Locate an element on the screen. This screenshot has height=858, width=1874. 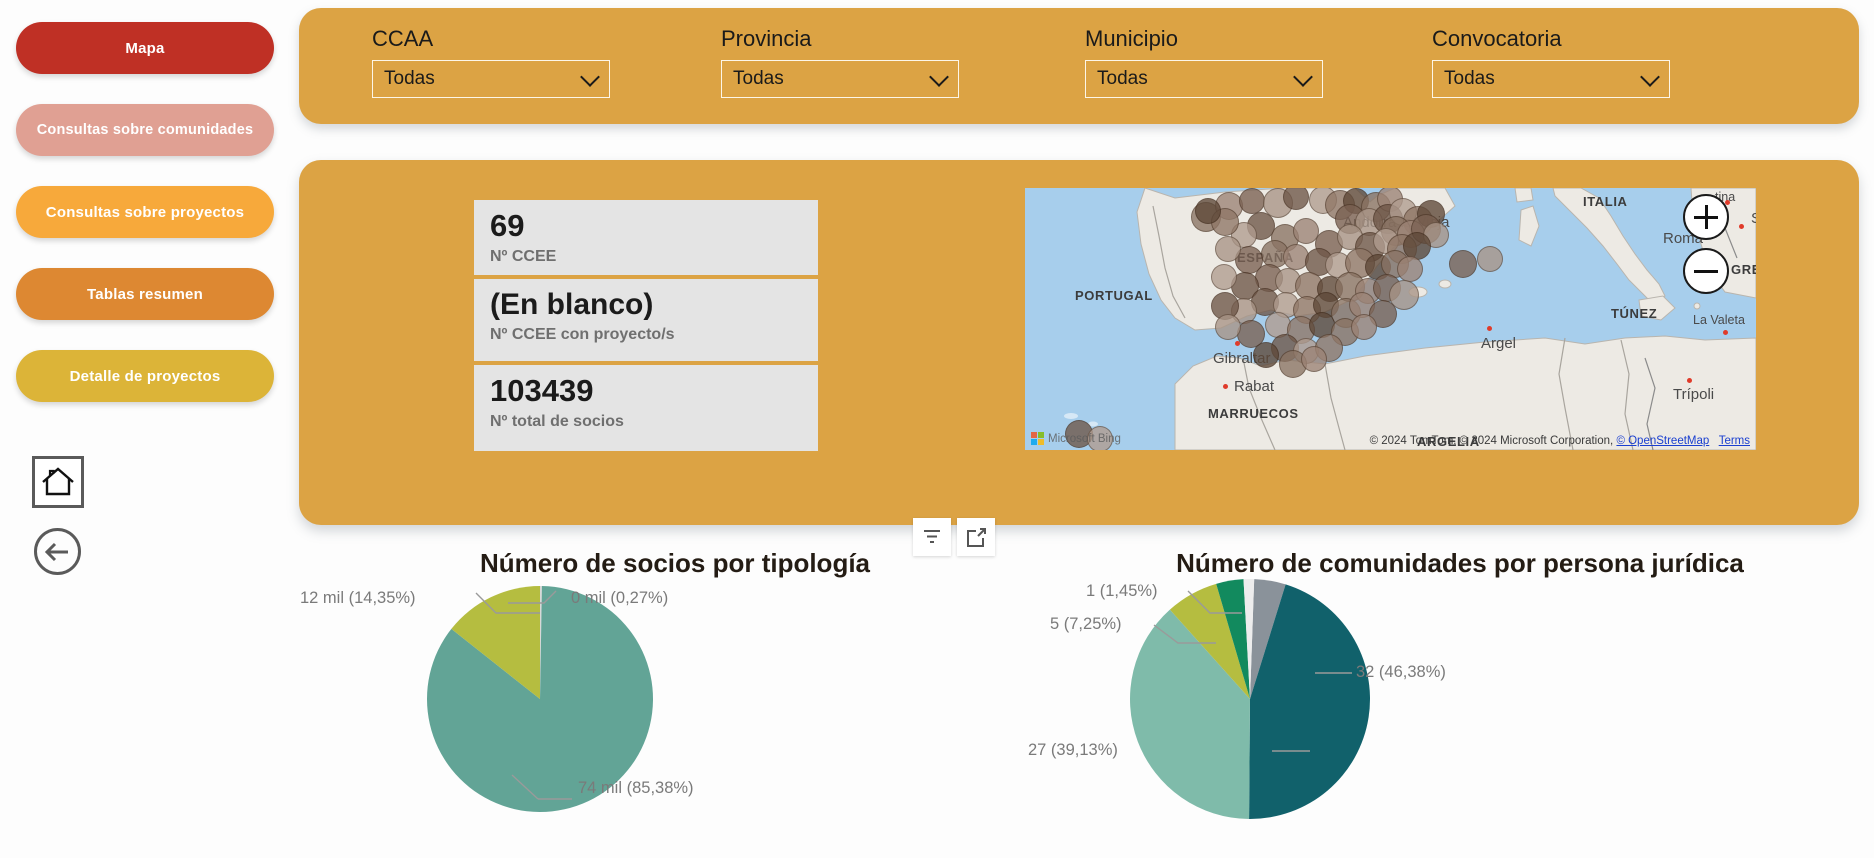
pie-slice-label: 27 (39,13%) is located at coordinates (1073, 750).